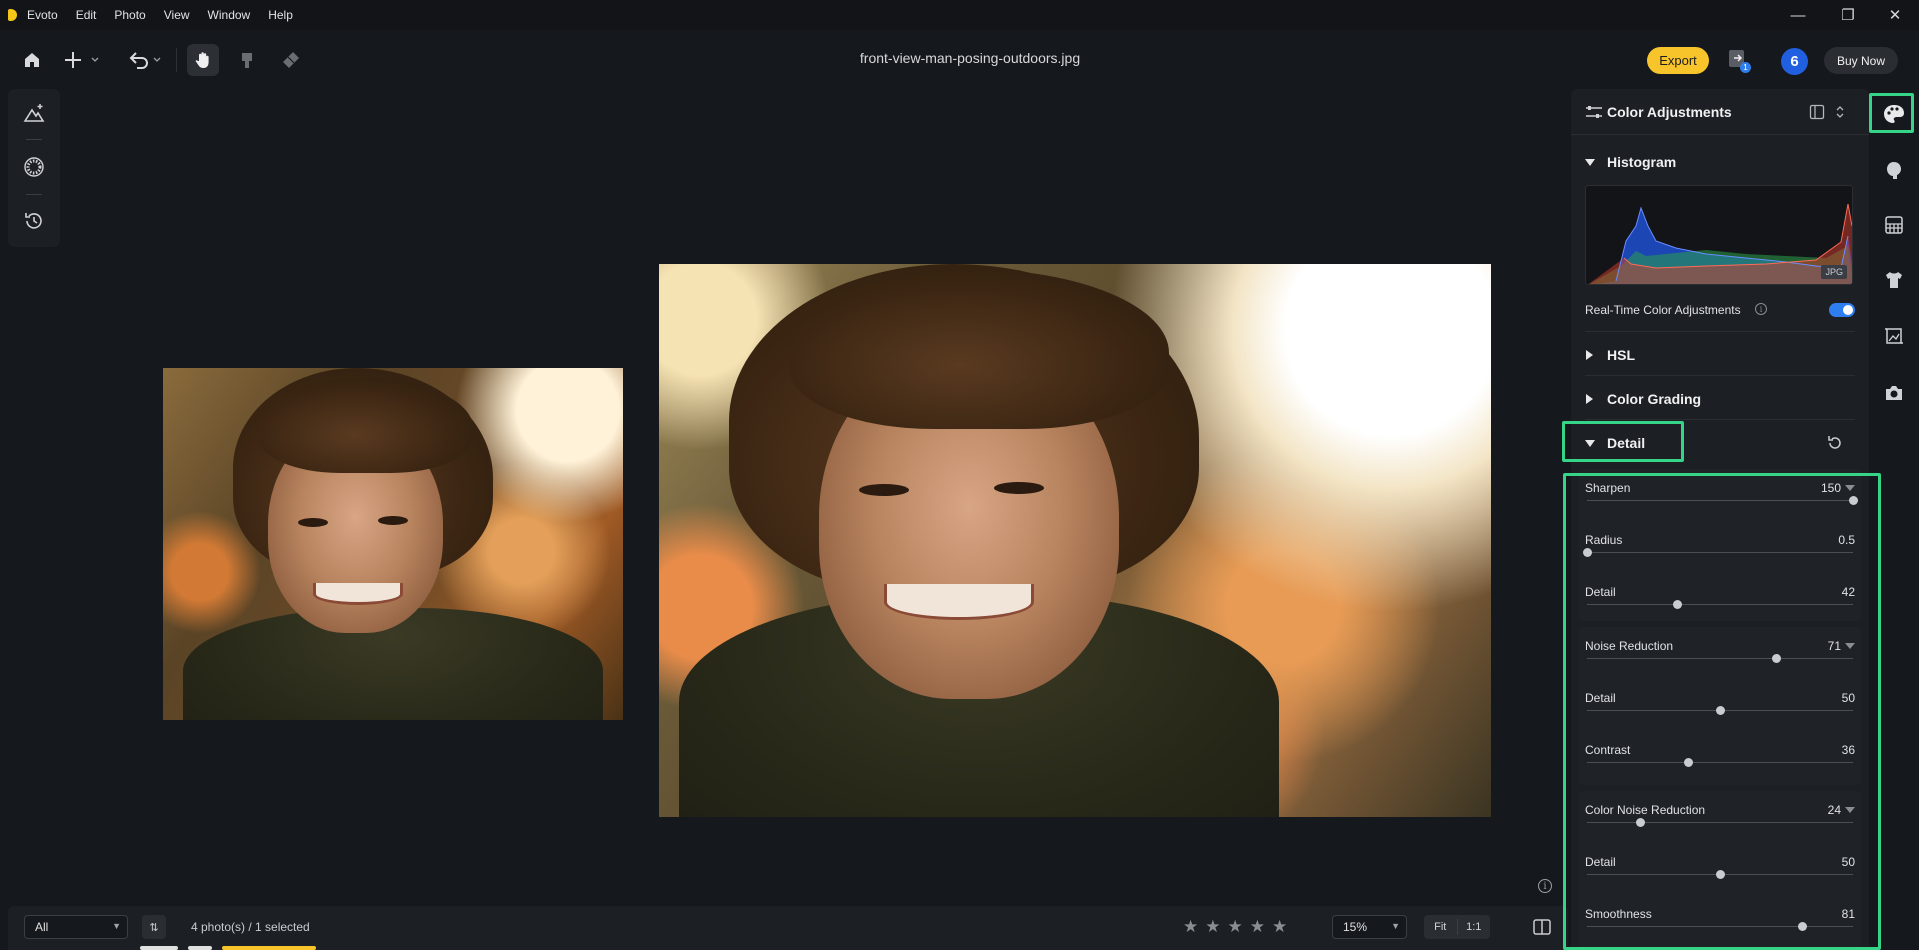 Image resolution: width=1919 pixels, height=950 pixels. Describe the element at coordinates (1817, 112) in the screenshot. I see `layout-toggle-icon` at that location.